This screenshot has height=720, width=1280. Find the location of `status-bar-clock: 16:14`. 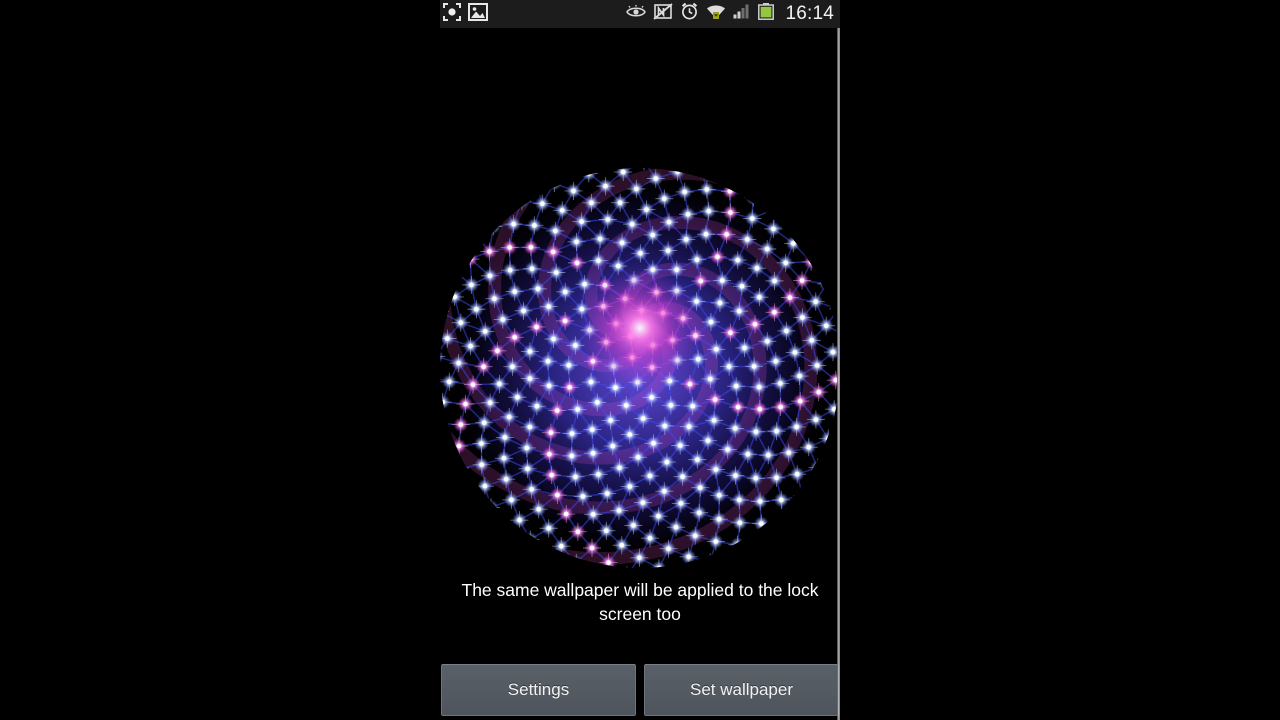

status-bar-clock: 16:14 is located at coordinates (809, 13).